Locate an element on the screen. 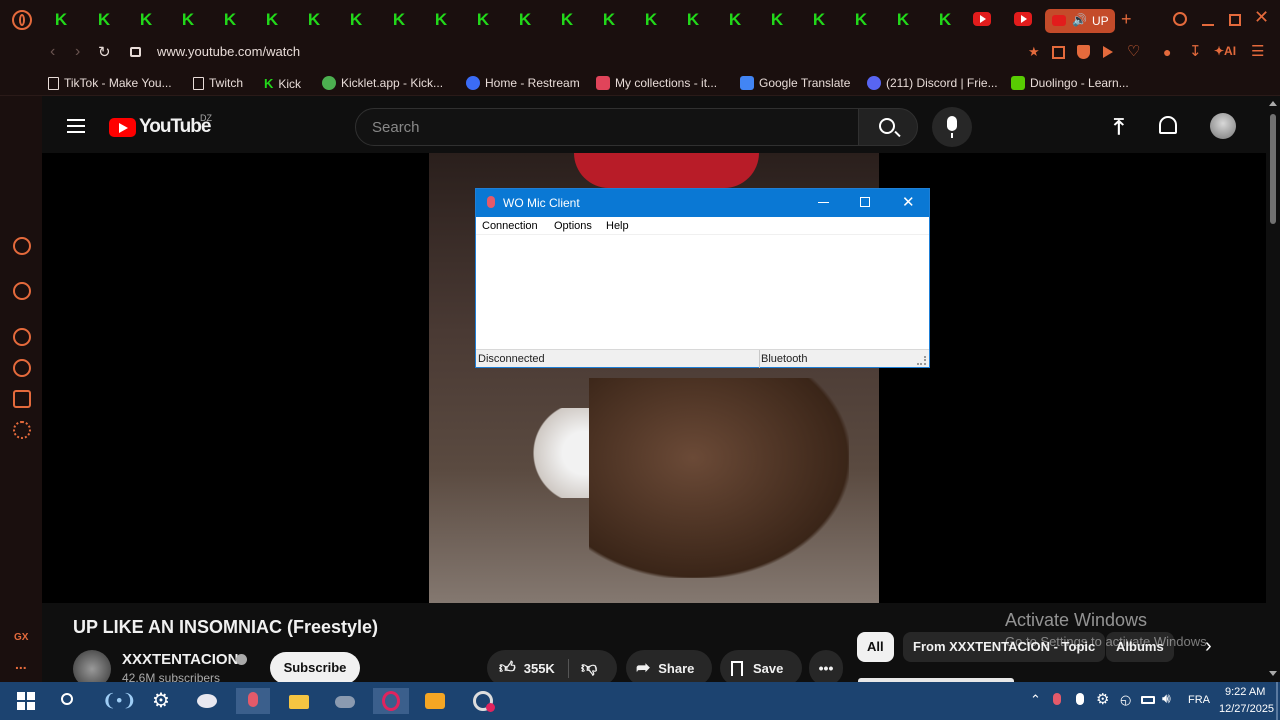  search-input: Search is located at coordinates (607, 127).